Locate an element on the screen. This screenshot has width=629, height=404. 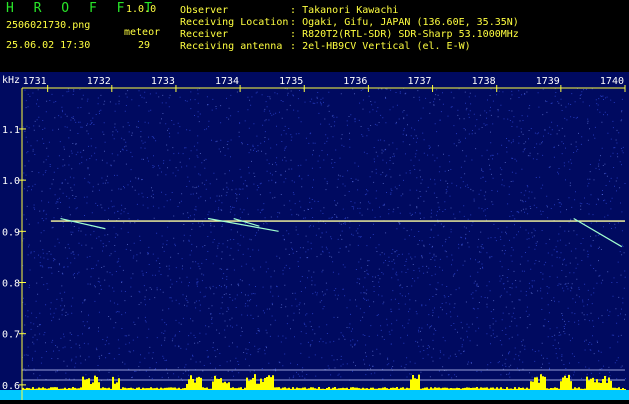
x-tick-label-1731: 1731 is located at coordinates (35, 81).